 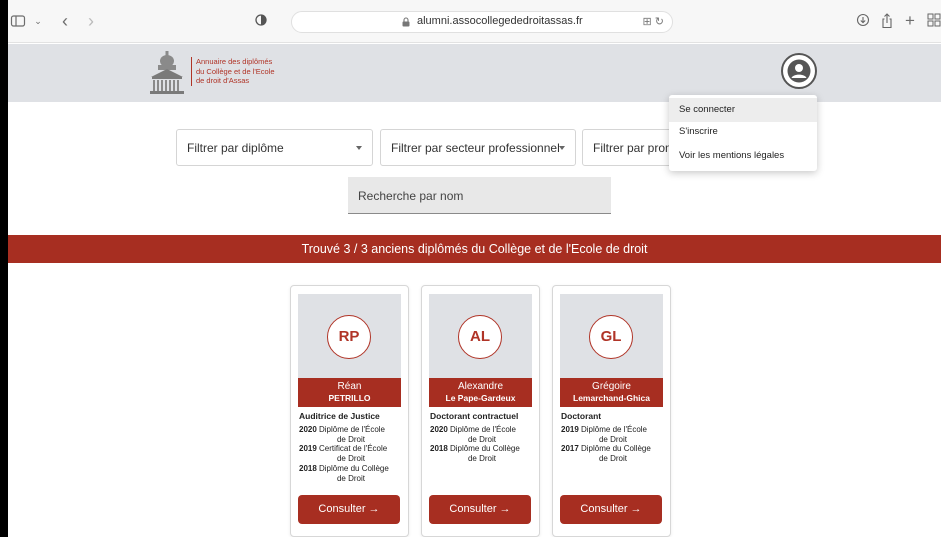 What do you see at coordinates (606, 454) in the screenshot?
I see `diploma-item: 2017 Diplôme du Collège de Droit` at bounding box center [606, 454].